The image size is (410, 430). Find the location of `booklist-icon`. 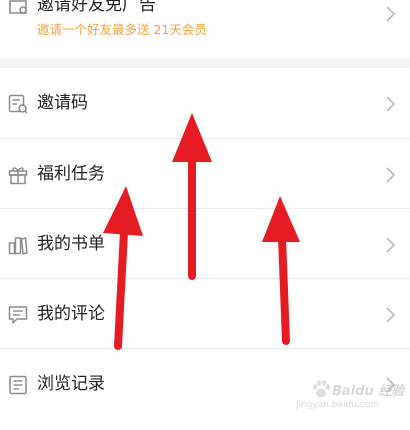

booklist-icon is located at coordinates (18, 246).